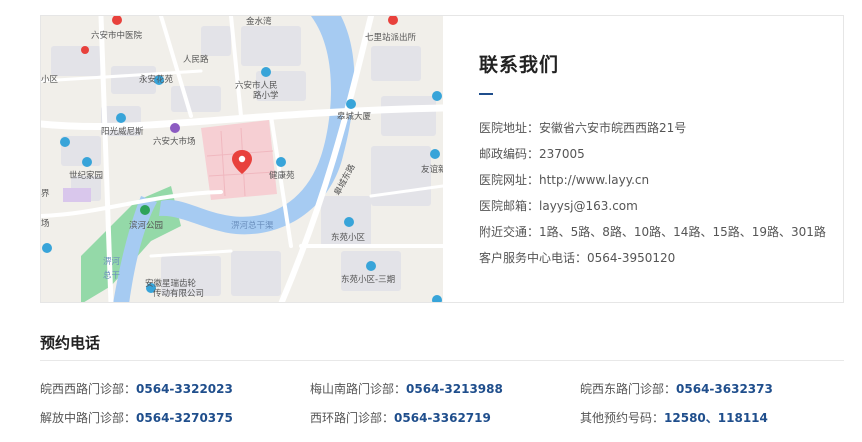  I want to click on phone-item: 梅山南路门诊部：0564-3213988, so click(406, 388).